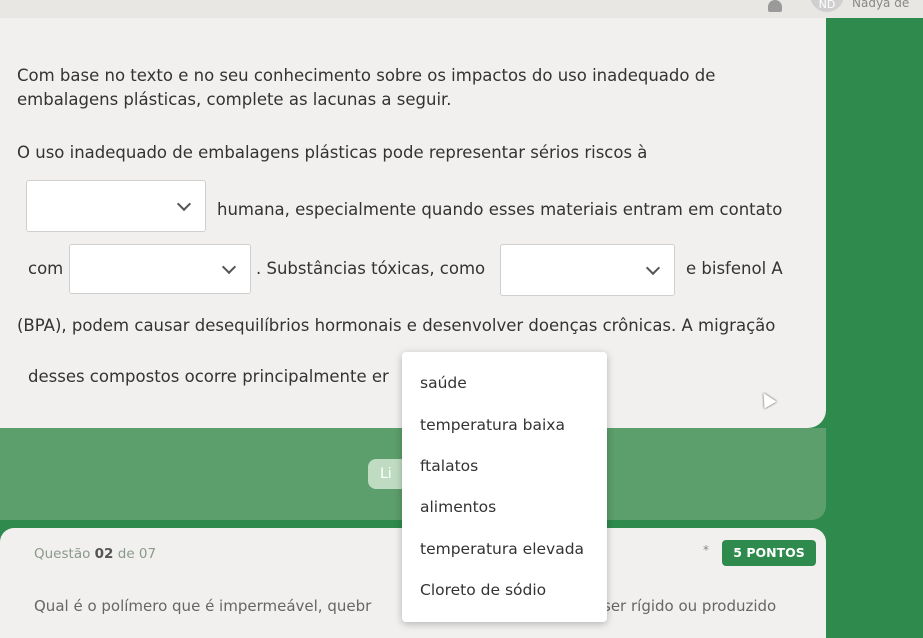 This screenshot has height=638, width=923. Describe the element at coordinates (443, 383) in the screenshot. I see `menu-item-option-1: saúde` at that location.